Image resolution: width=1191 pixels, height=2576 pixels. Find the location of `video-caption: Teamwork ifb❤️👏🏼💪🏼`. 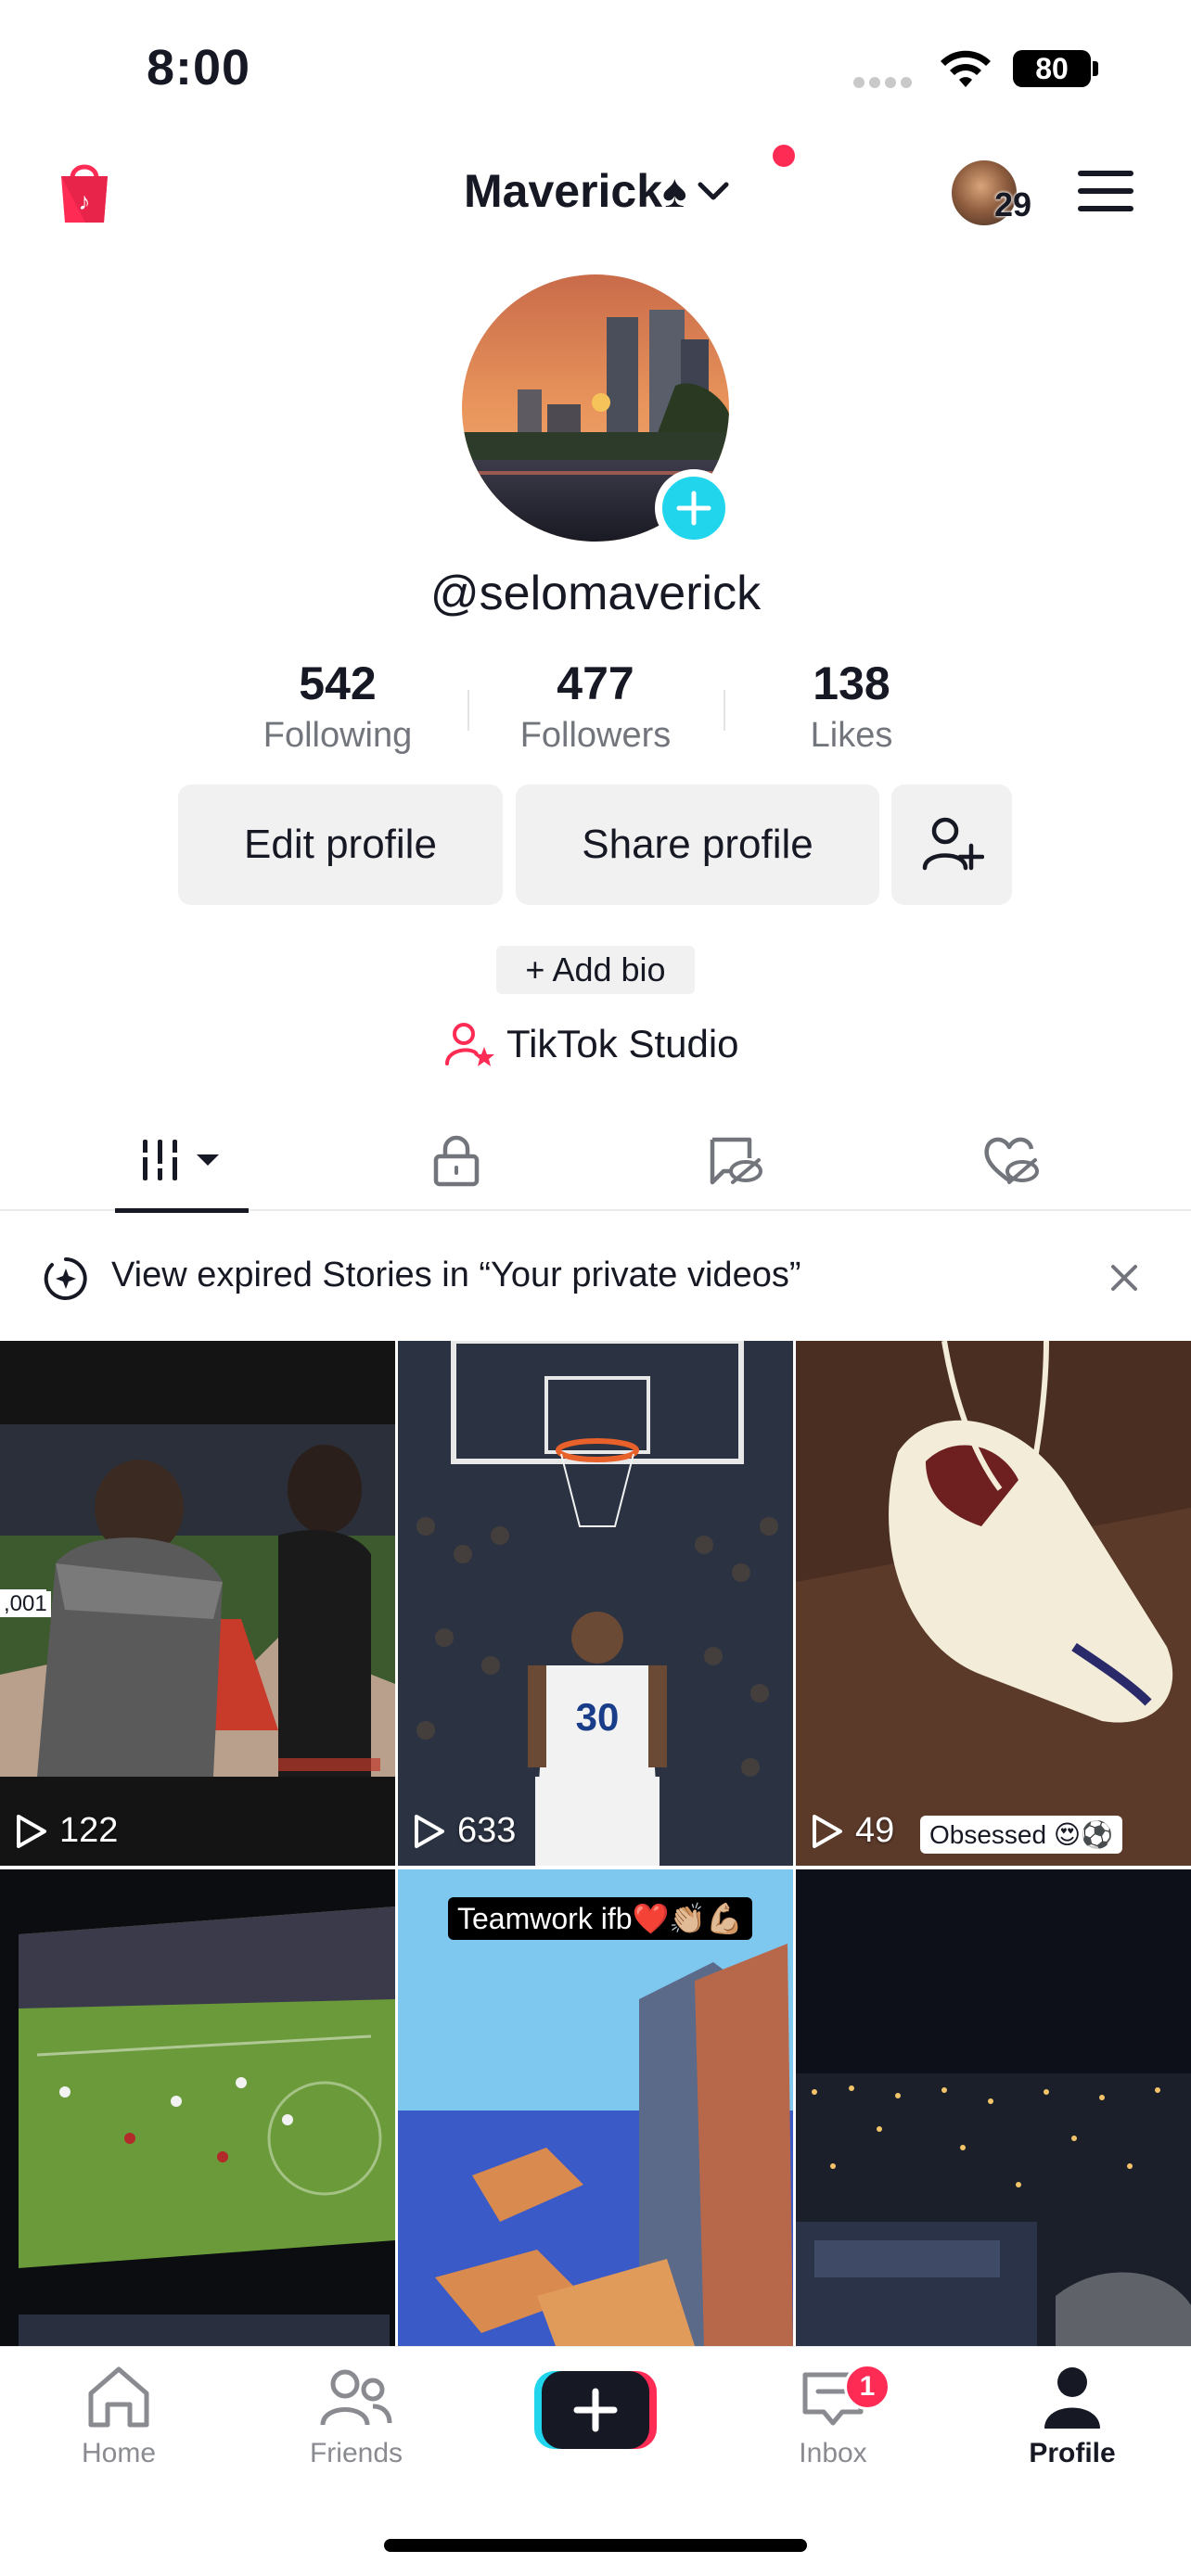

video-caption: Teamwork ifb❤️👏🏼💪🏼 is located at coordinates (600, 1918).